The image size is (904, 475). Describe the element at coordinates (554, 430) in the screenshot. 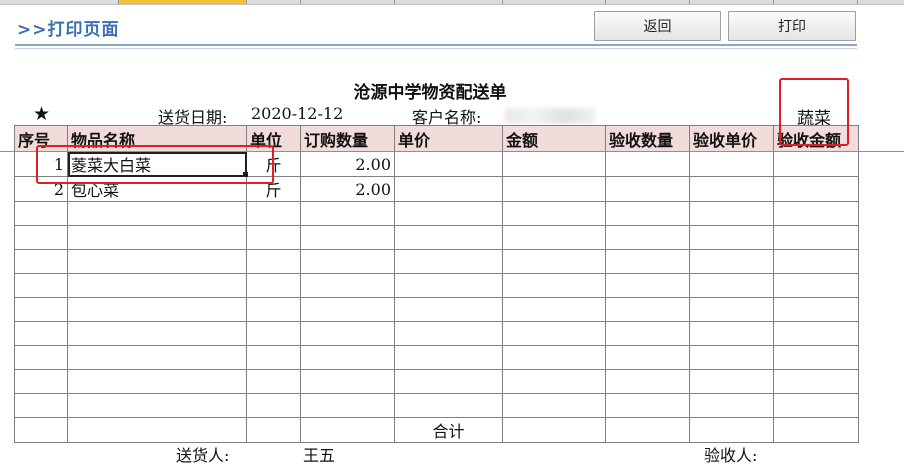

I see `total-amount-cell` at that location.